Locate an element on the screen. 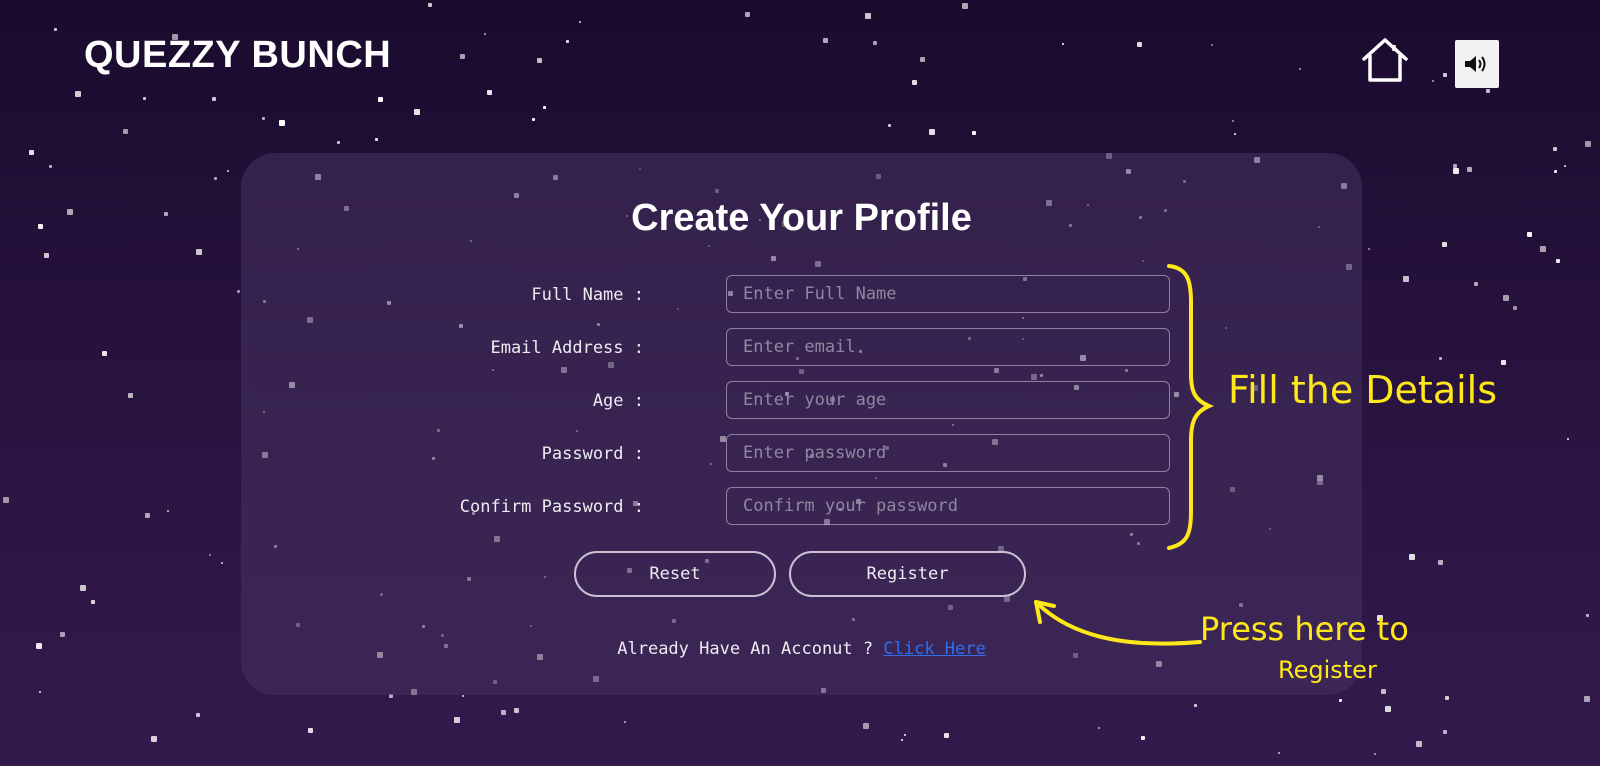 The width and height of the screenshot is (1600, 766). sound-toggle-button is located at coordinates (1477, 64).